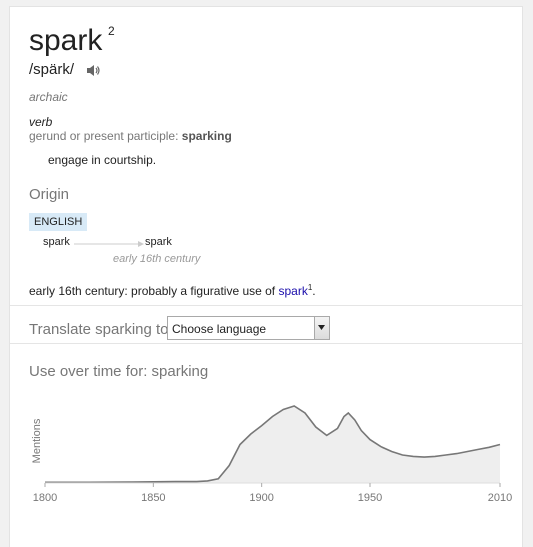  I want to click on chart-x-tick-label: 2010, so click(500, 498).